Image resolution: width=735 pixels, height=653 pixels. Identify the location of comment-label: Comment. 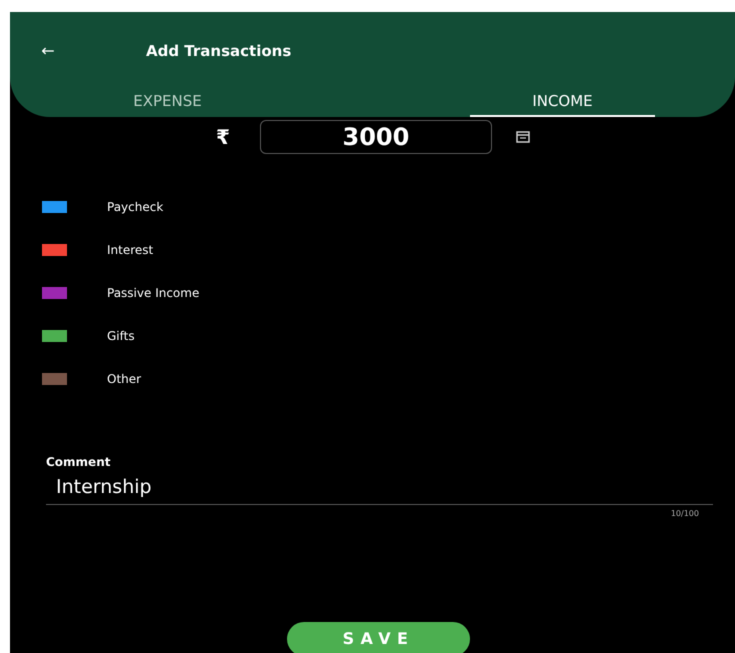
(79, 462).